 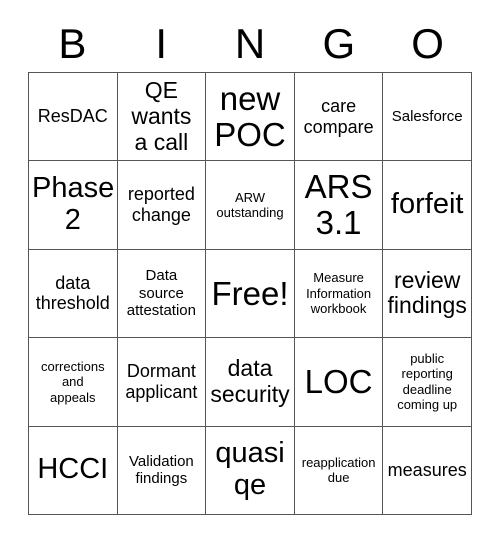 I want to click on bingo-cell-label: LOC, so click(x=338, y=382).